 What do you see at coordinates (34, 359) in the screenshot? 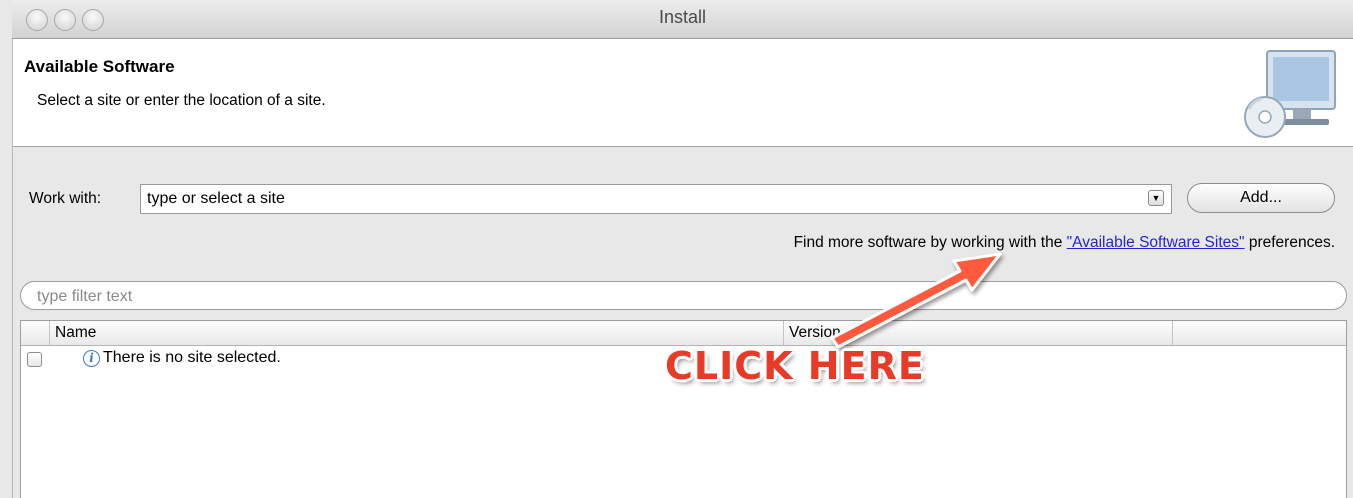
I see `row-checkbox` at bounding box center [34, 359].